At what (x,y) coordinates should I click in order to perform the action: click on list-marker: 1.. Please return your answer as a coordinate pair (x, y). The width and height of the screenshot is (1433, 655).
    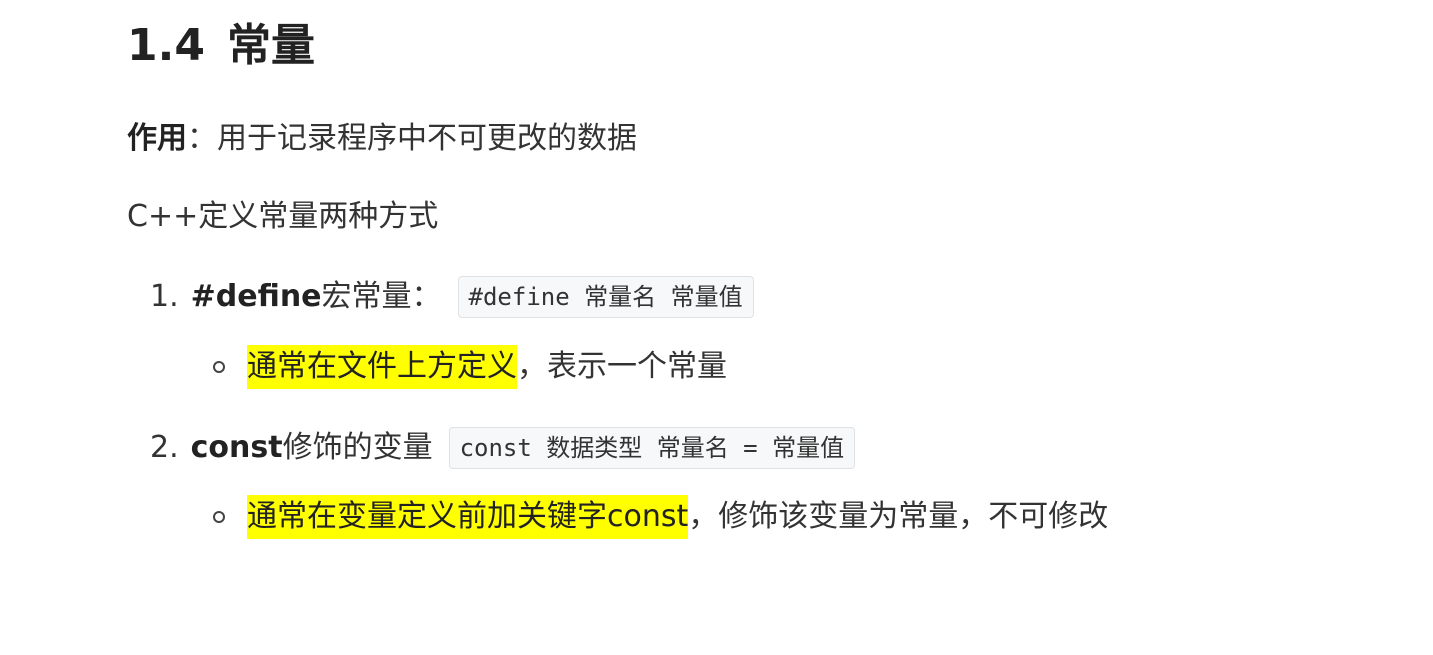
    Looking at the image, I should click on (164, 296).